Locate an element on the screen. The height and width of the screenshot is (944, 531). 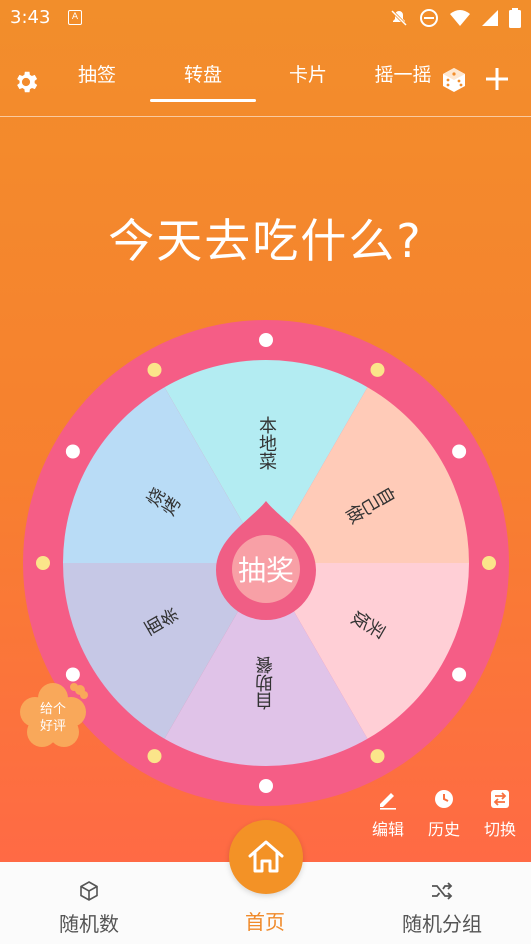
tab-card: 卡片 is located at coordinates (308, 73).